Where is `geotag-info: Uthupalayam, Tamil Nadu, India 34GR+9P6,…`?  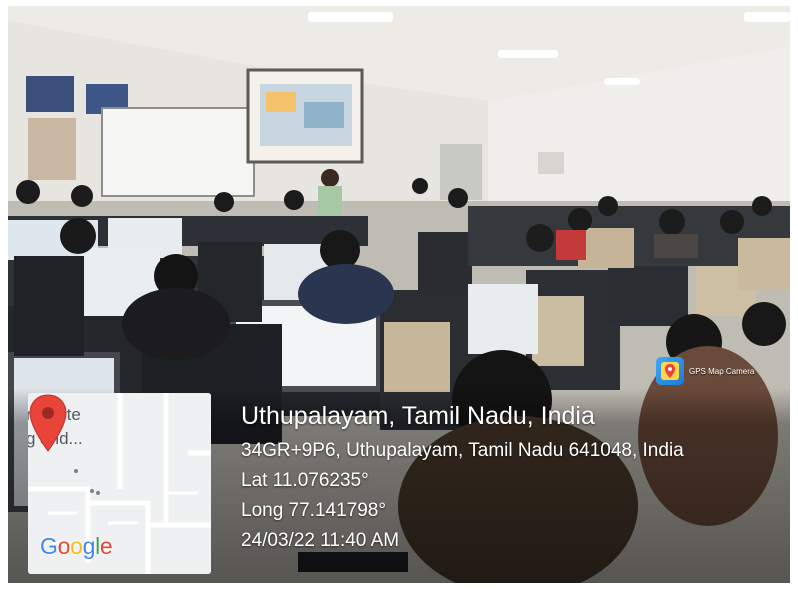 geotag-info: Uthupalayam, Tamil Nadu, India 34GR+9P6,… is located at coordinates (462, 478).